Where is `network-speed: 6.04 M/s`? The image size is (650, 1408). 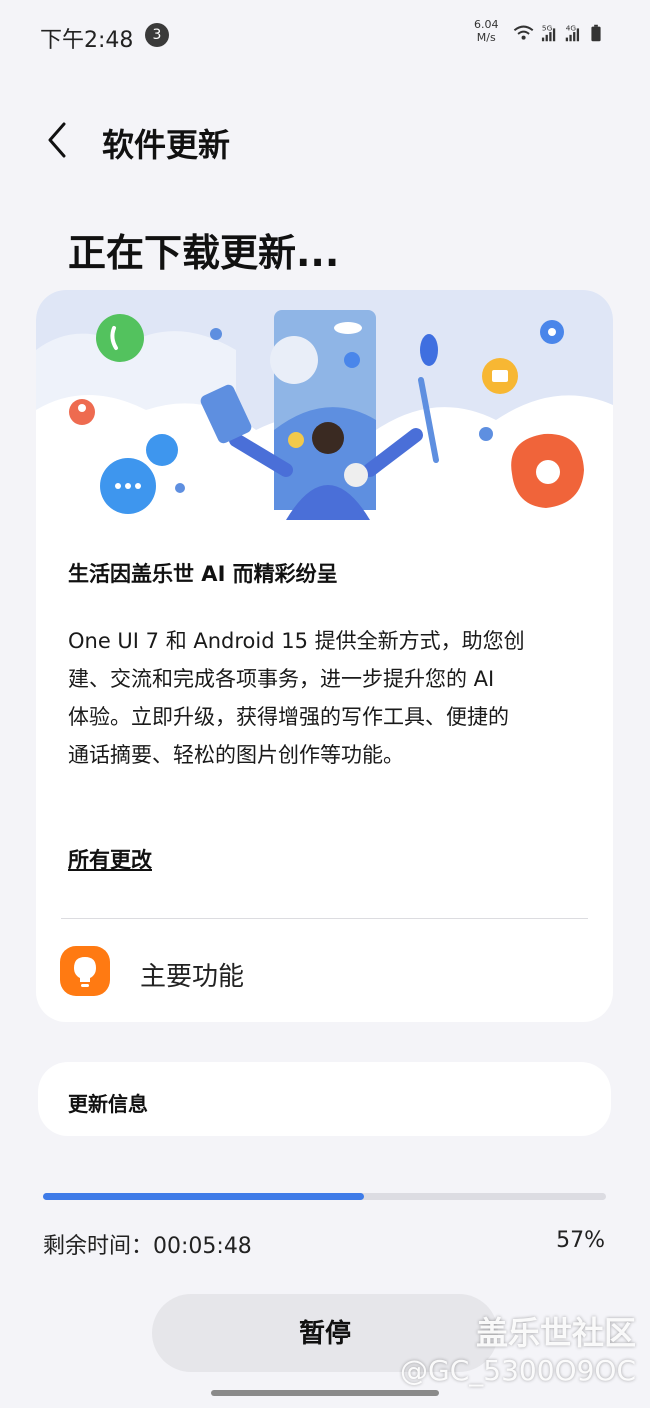 network-speed: 6.04 M/s is located at coordinates (486, 31).